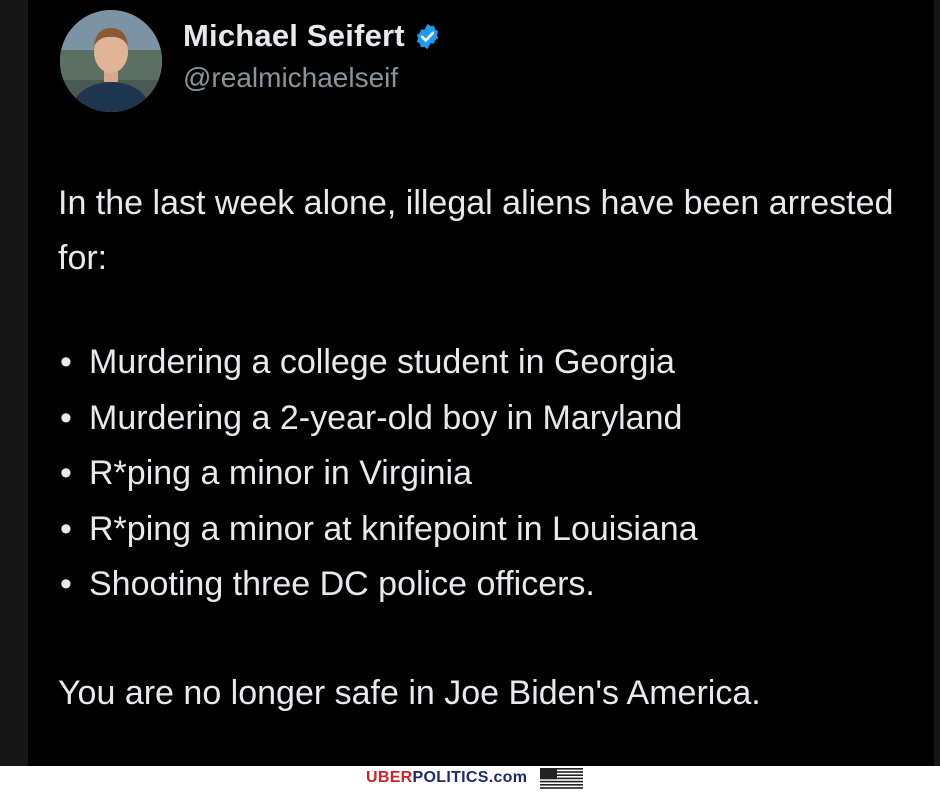  Describe the element at coordinates (342, 584) in the screenshot. I see `list-item-text: Shooting three DC police officers.` at that location.